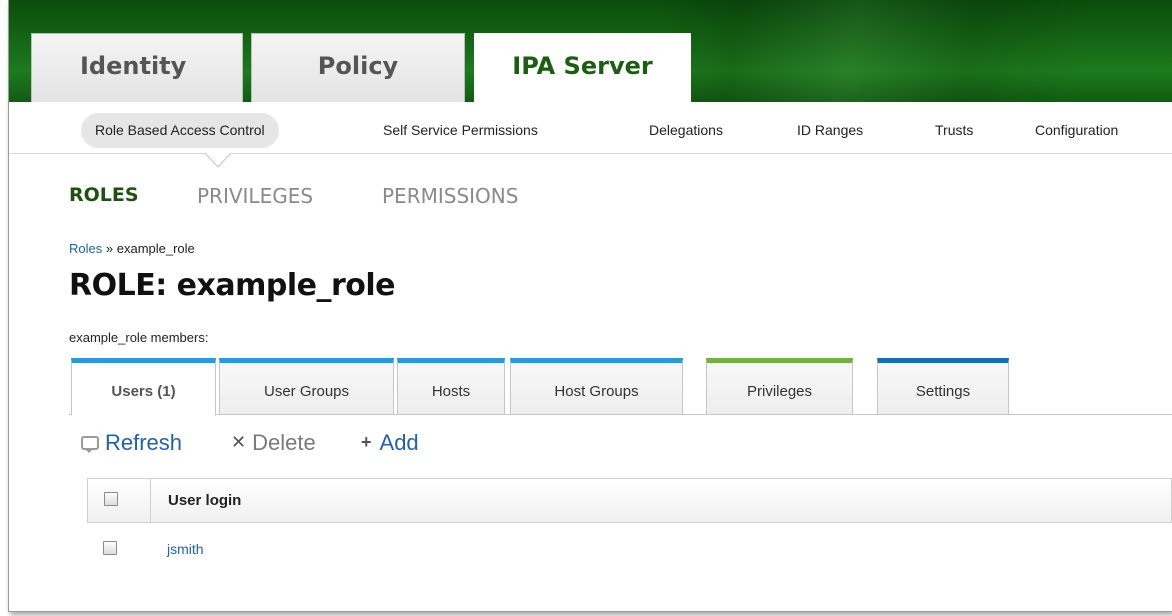  Describe the element at coordinates (306, 386) in the screenshot. I see `facet-tab-user-groups: User Groups` at that location.